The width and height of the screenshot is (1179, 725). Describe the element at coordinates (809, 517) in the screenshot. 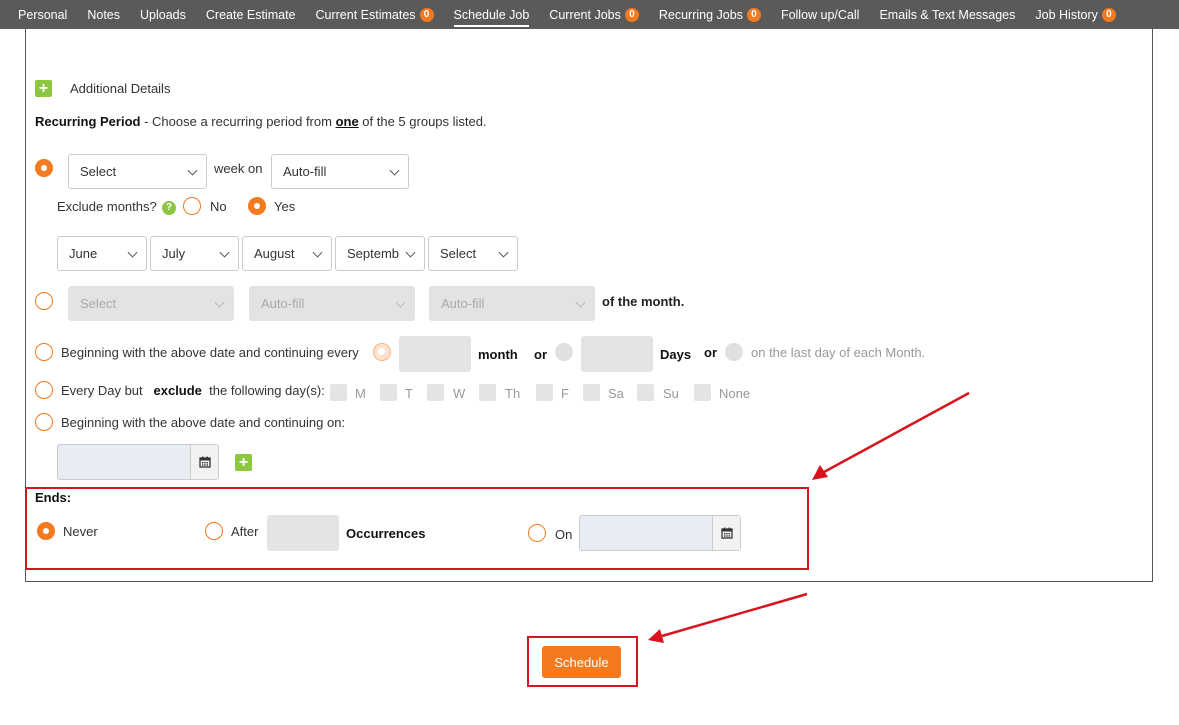

I see `annotation-arrows` at that location.